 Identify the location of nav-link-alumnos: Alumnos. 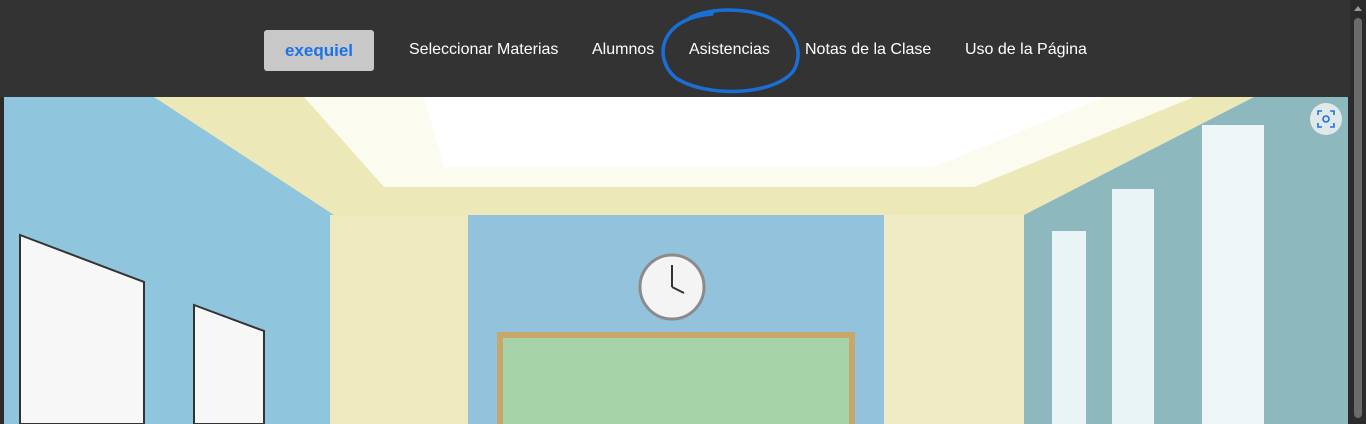
(623, 50).